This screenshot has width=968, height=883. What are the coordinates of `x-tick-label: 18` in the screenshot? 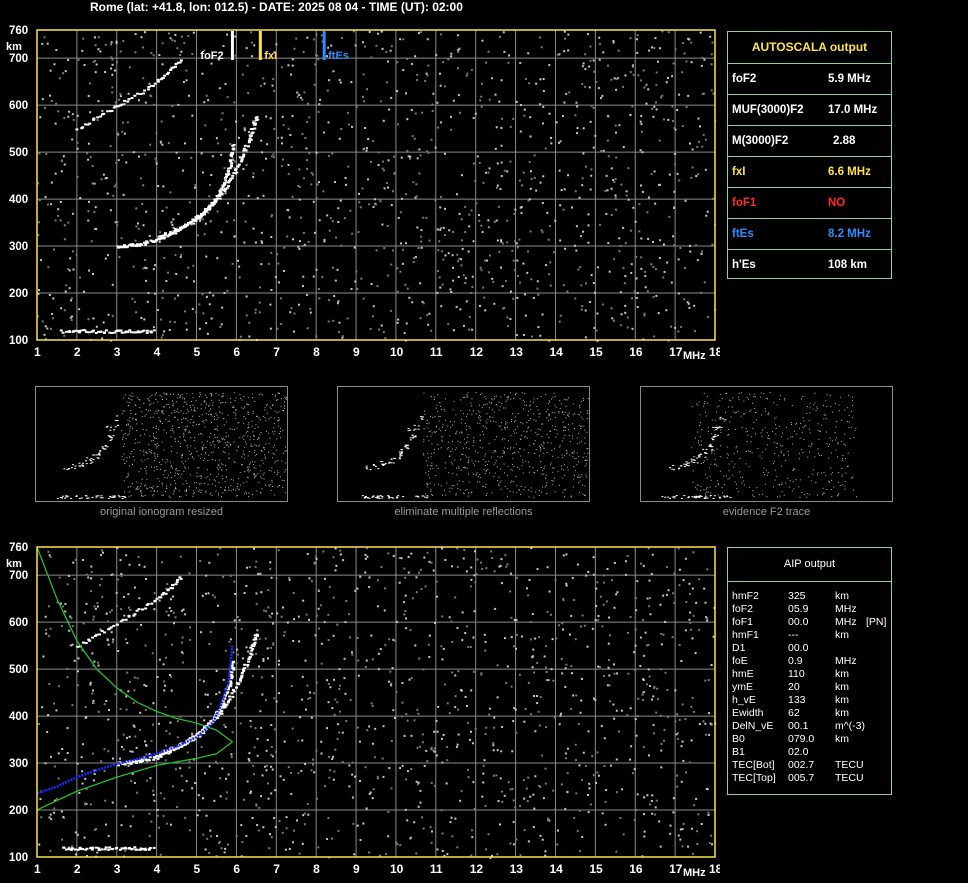 It's located at (714, 352).